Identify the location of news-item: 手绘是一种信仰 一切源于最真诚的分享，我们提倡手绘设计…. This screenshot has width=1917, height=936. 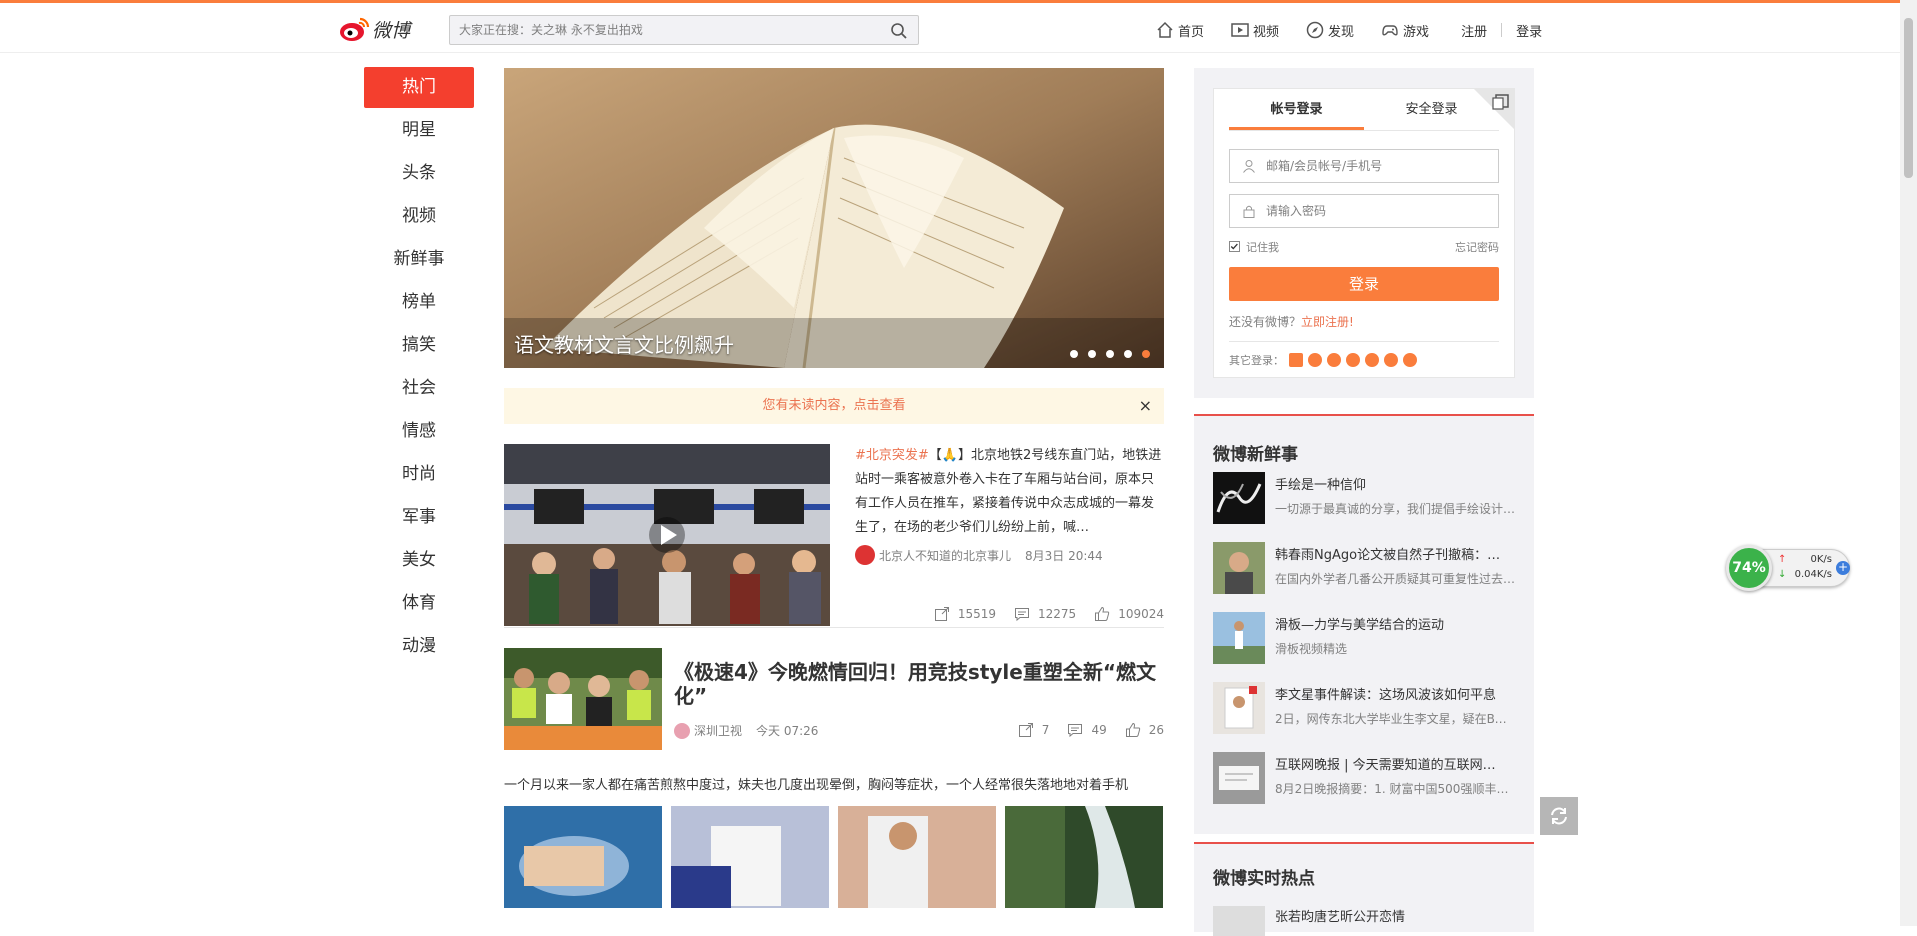
(1364, 499).